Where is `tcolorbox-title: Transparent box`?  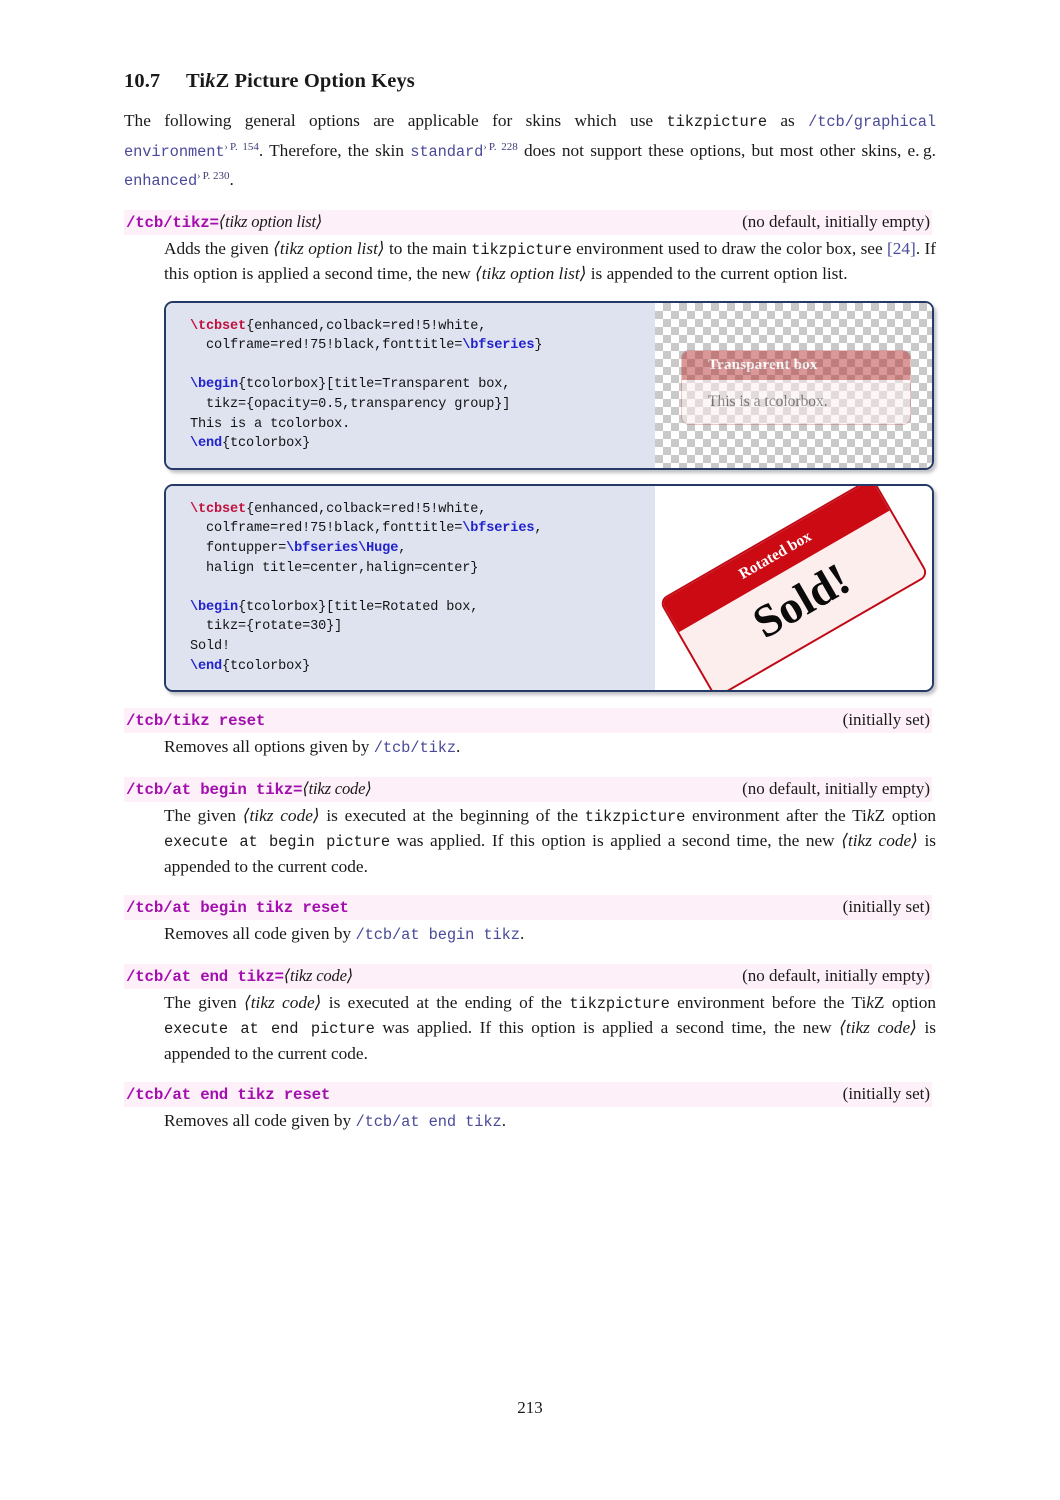 tcolorbox-title: Transparent box is located at coordinates (796, 365).